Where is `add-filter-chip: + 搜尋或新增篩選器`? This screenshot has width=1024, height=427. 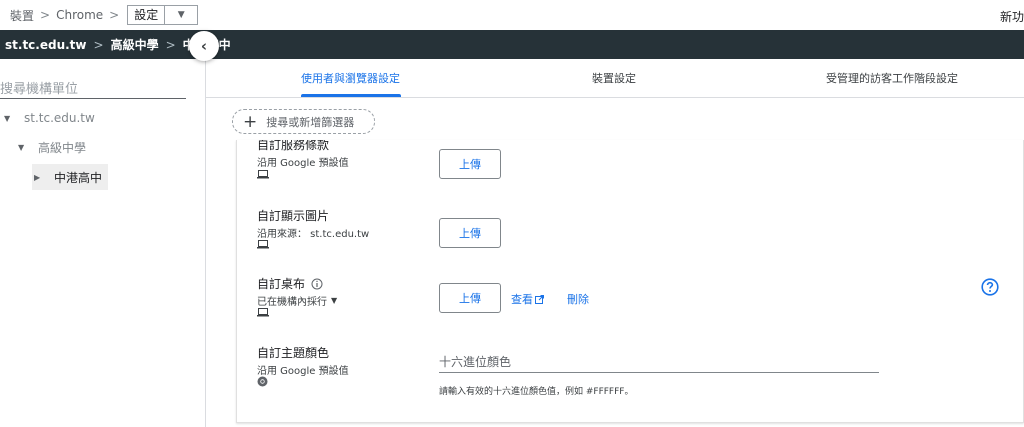 add-filter-chip: + 搜尋或新增篩選器 is located at coordinates (303, 121).